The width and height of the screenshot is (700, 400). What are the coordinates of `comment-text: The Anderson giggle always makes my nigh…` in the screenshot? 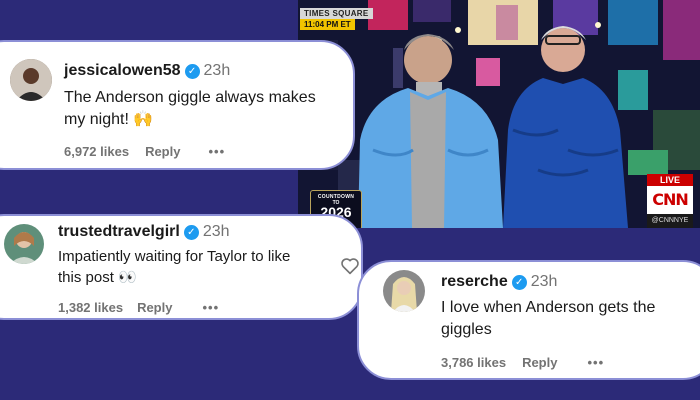 It's located at (190, 109).